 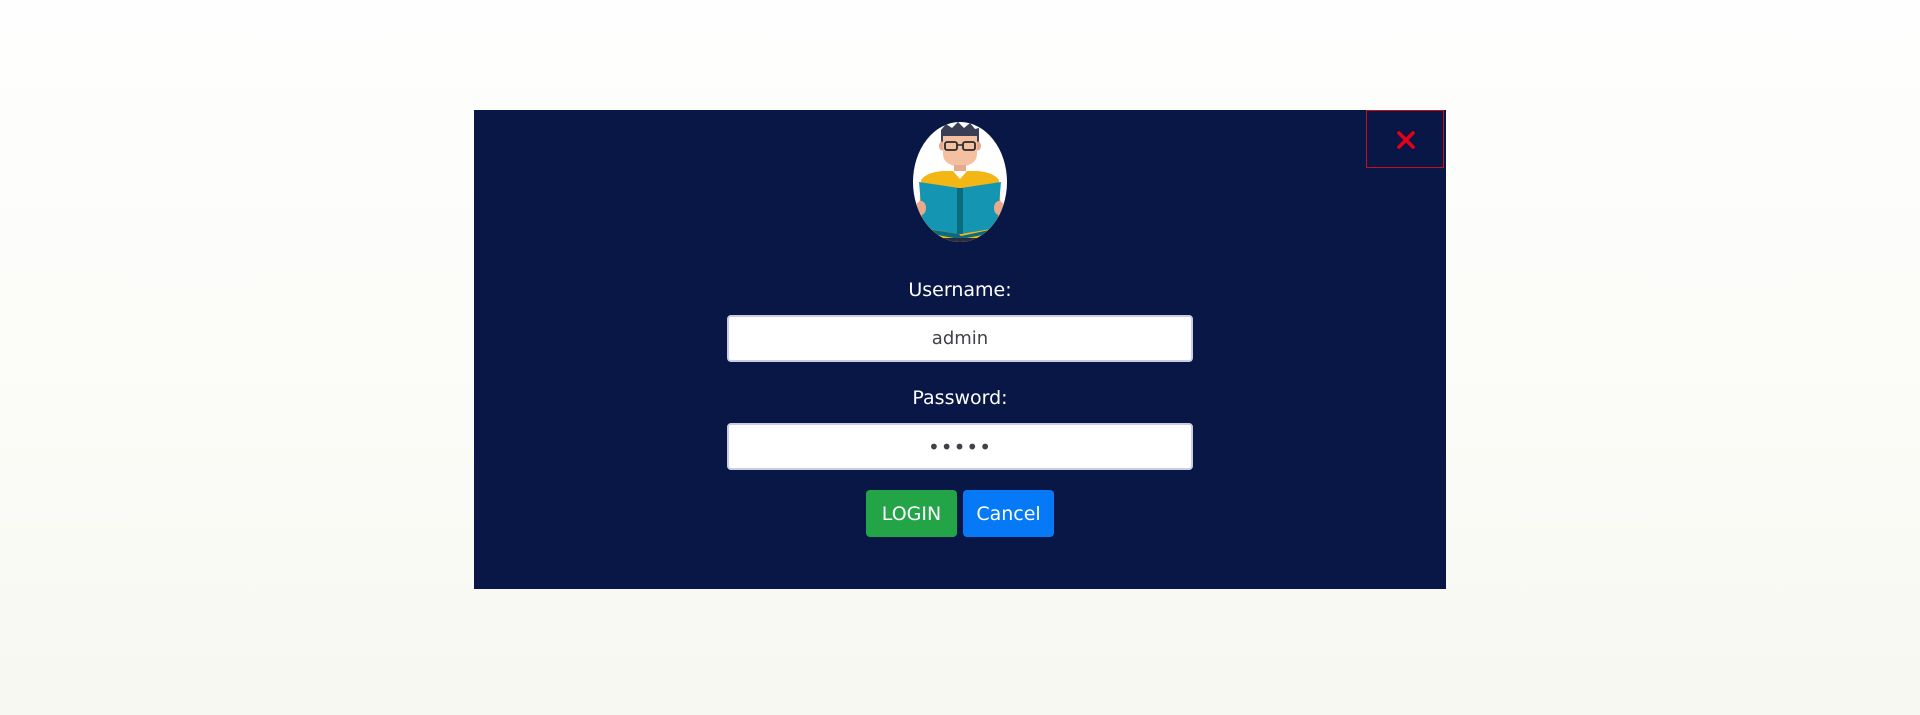 I want to click on close-icon, so click(x=1406, y=140).